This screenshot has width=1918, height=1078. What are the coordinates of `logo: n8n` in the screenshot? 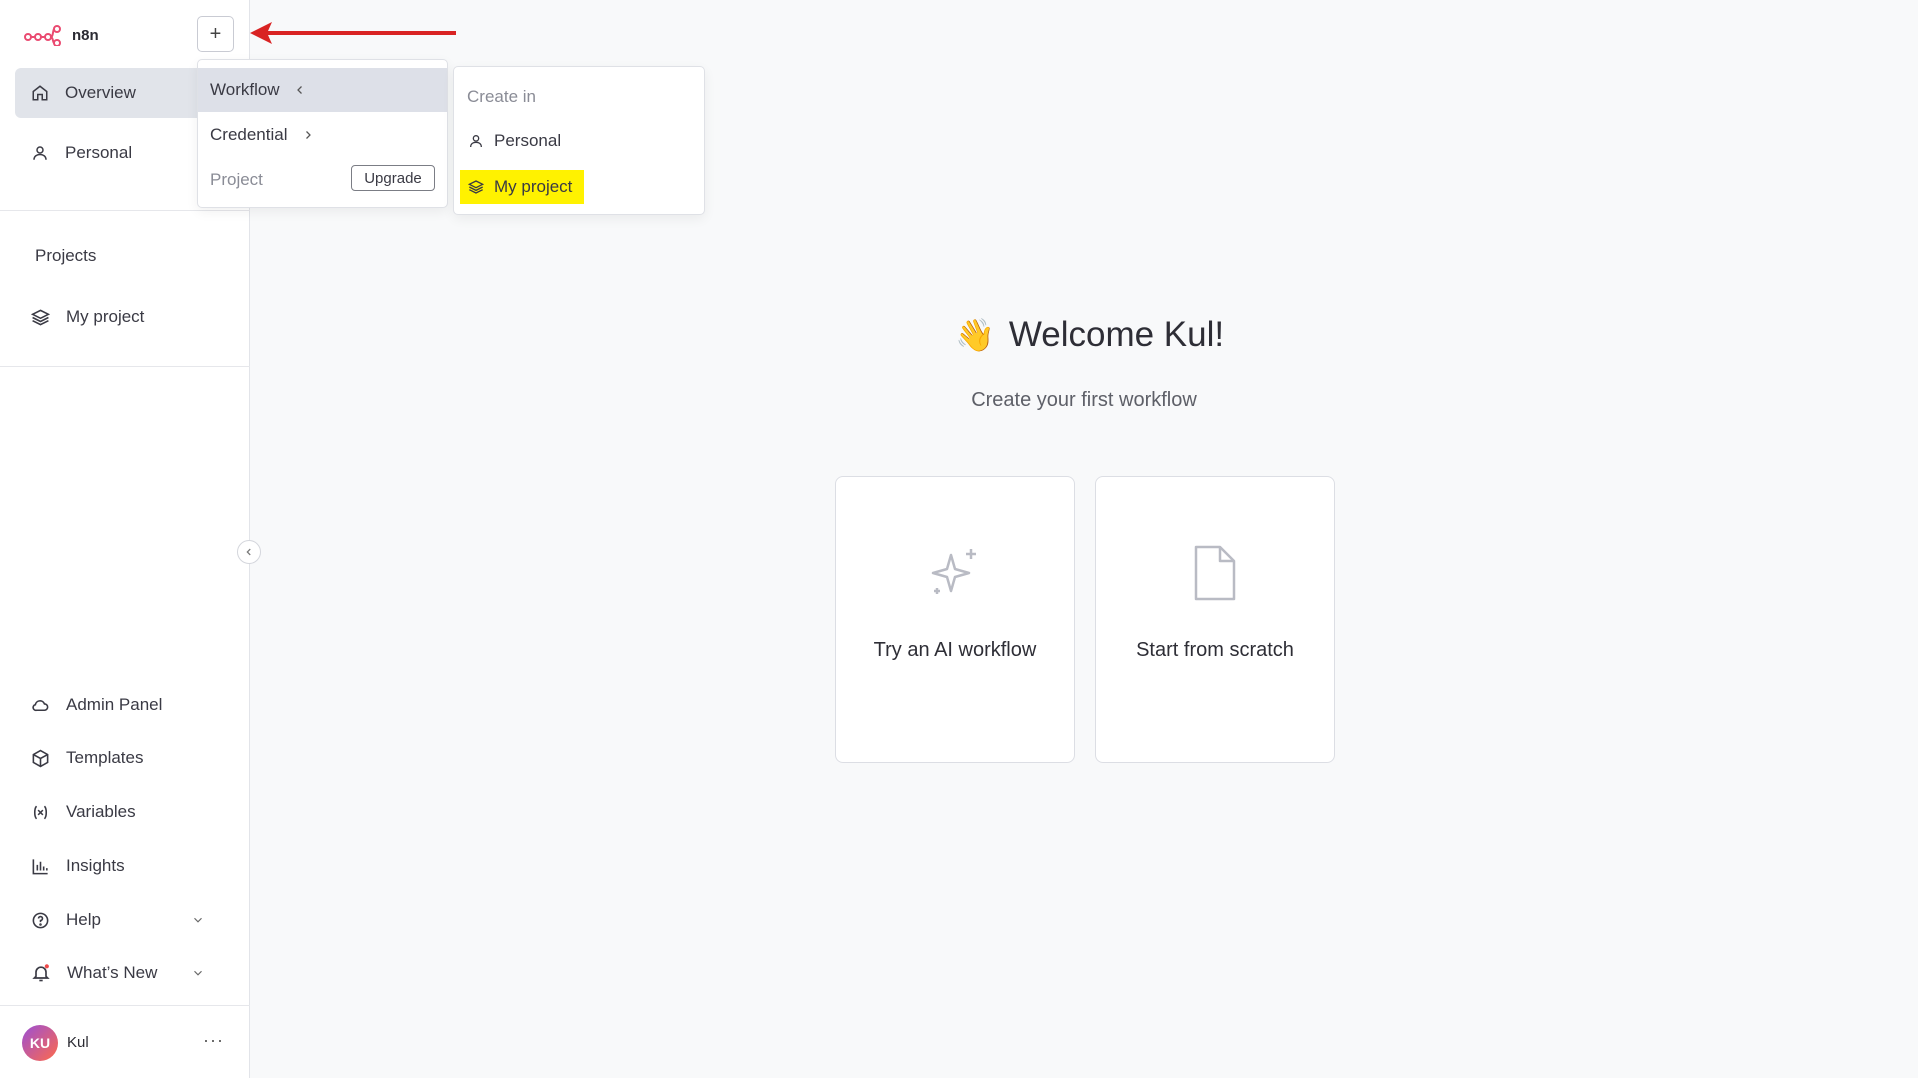 It's located at (61, 35).